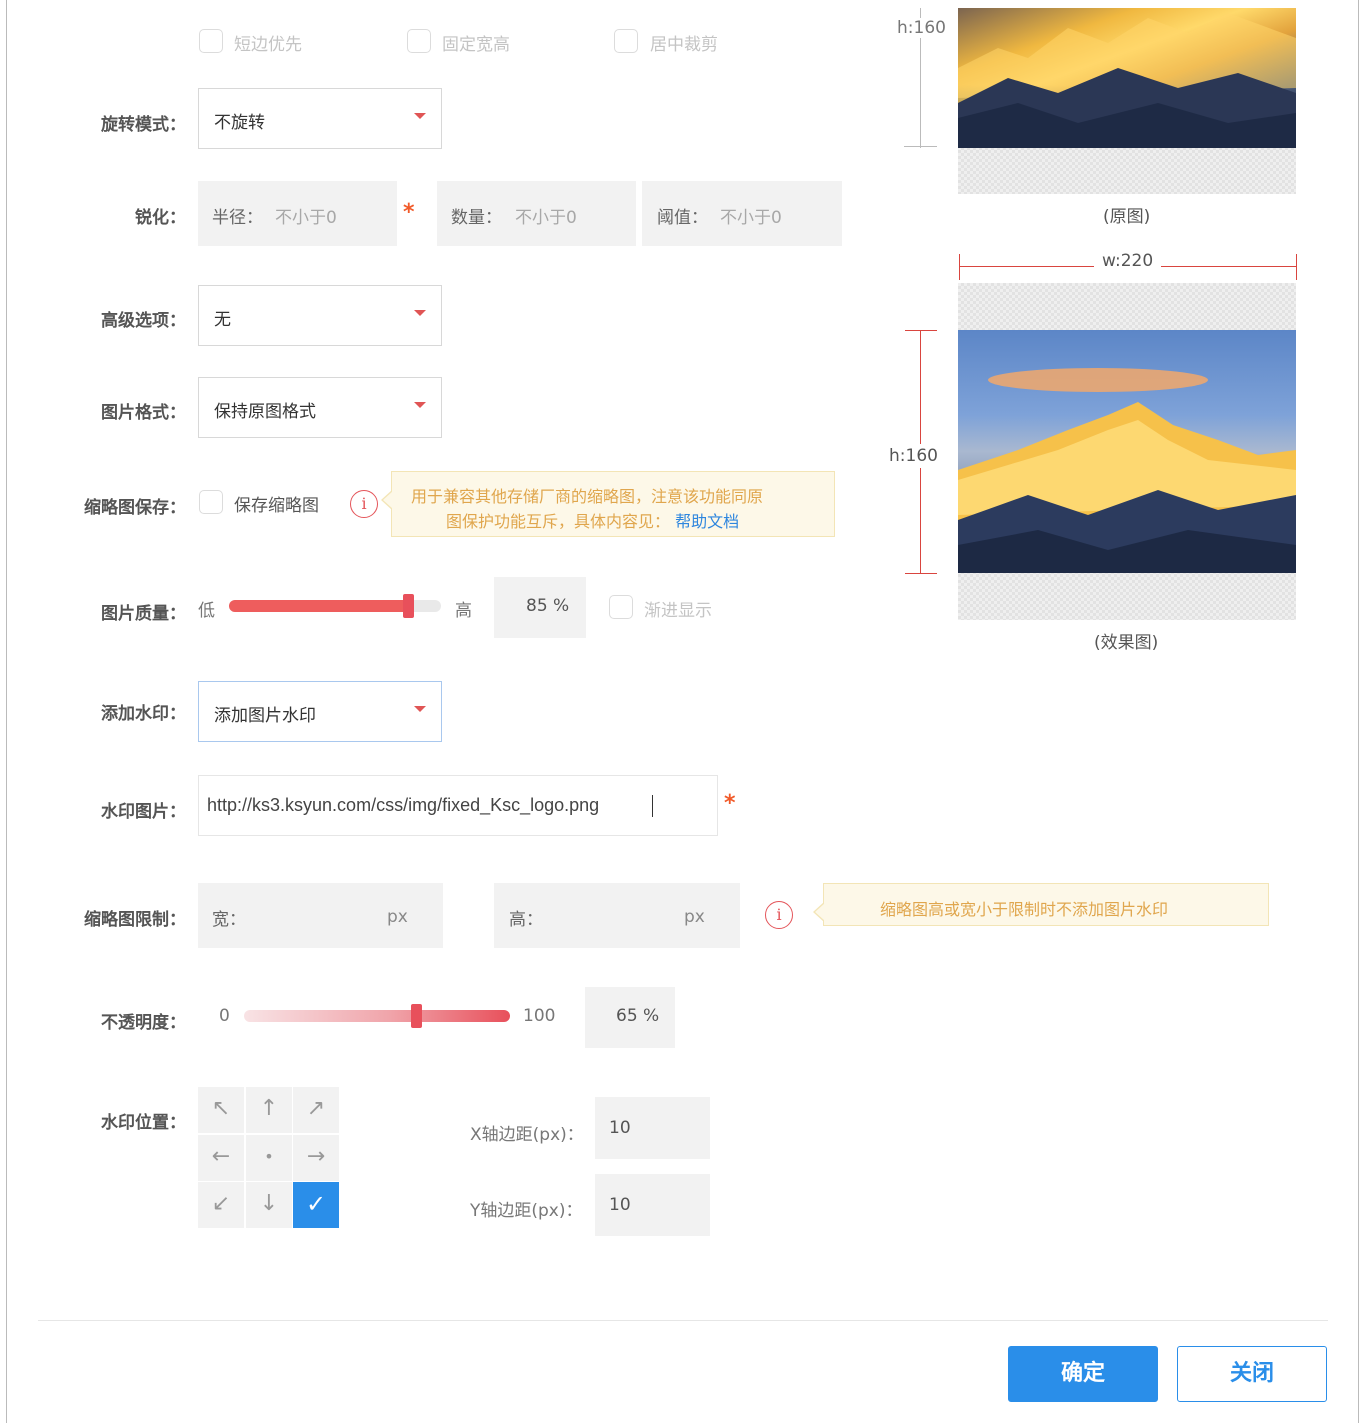 The width and height of the screenshot is (1367, 1423). What do you see at coordinates (143, 812) in the screenshot?
I see `watermark-image-label: 水印图片：` at bounding box center [143, 812].